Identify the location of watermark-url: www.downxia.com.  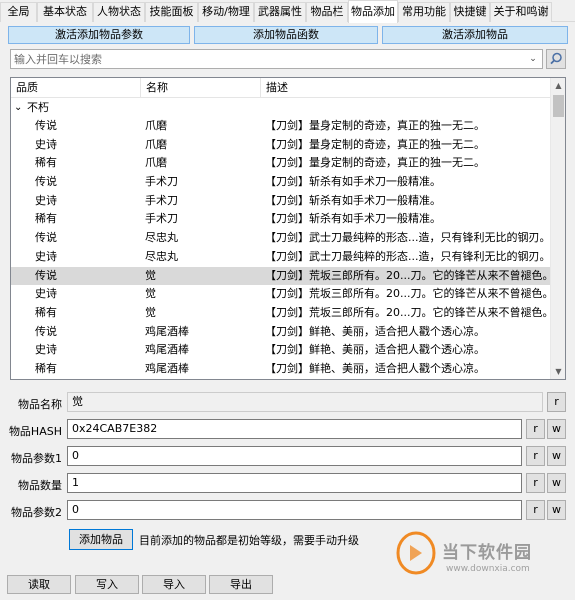
(488, 569).